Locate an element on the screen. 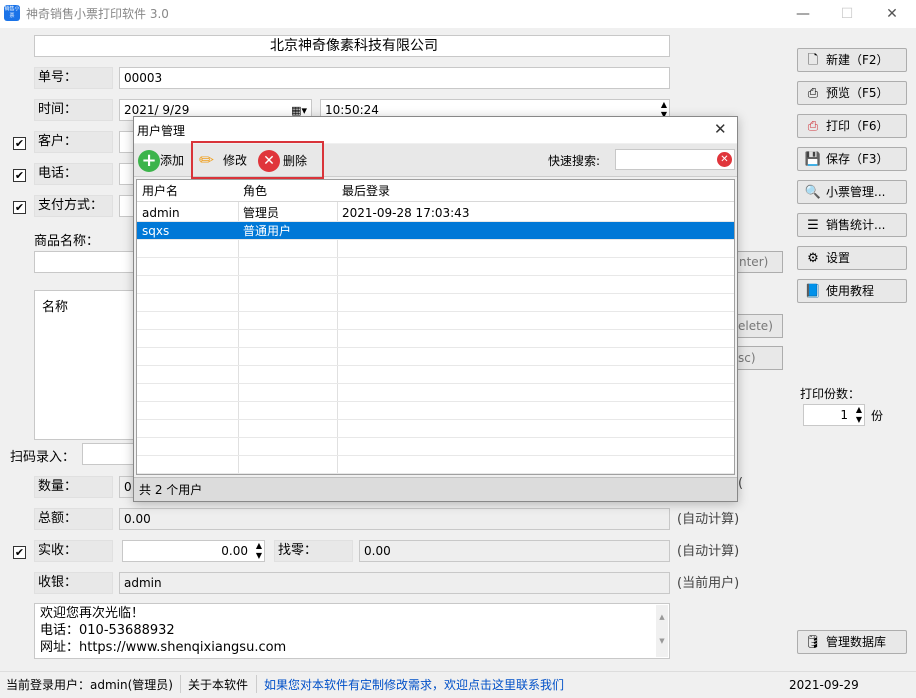 This screenshot has width=916, height=698. maximize-icon: ☐ is located at coordinates (847, 14).